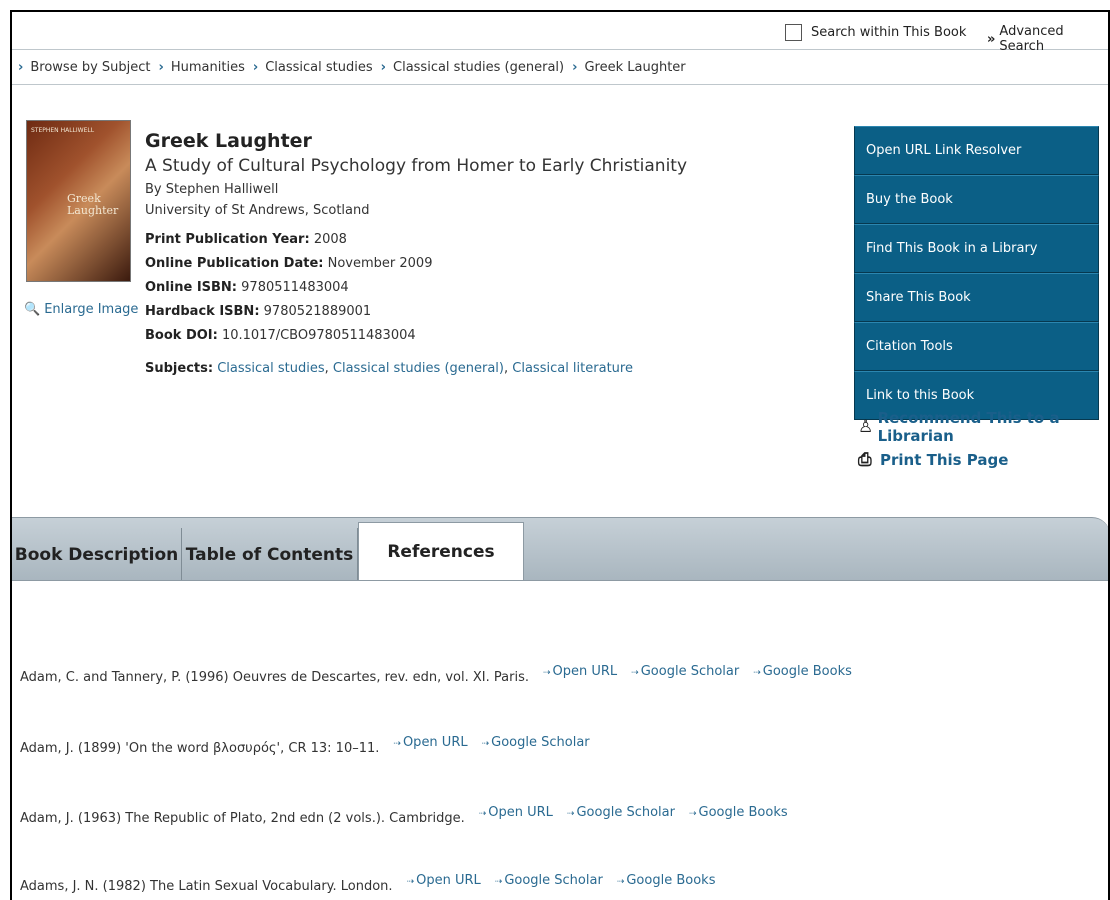 The image size is (1110, 900). Describe the element at coordinates (793, 32) in the screenshot. I see `search-within-checkbox` at that location.